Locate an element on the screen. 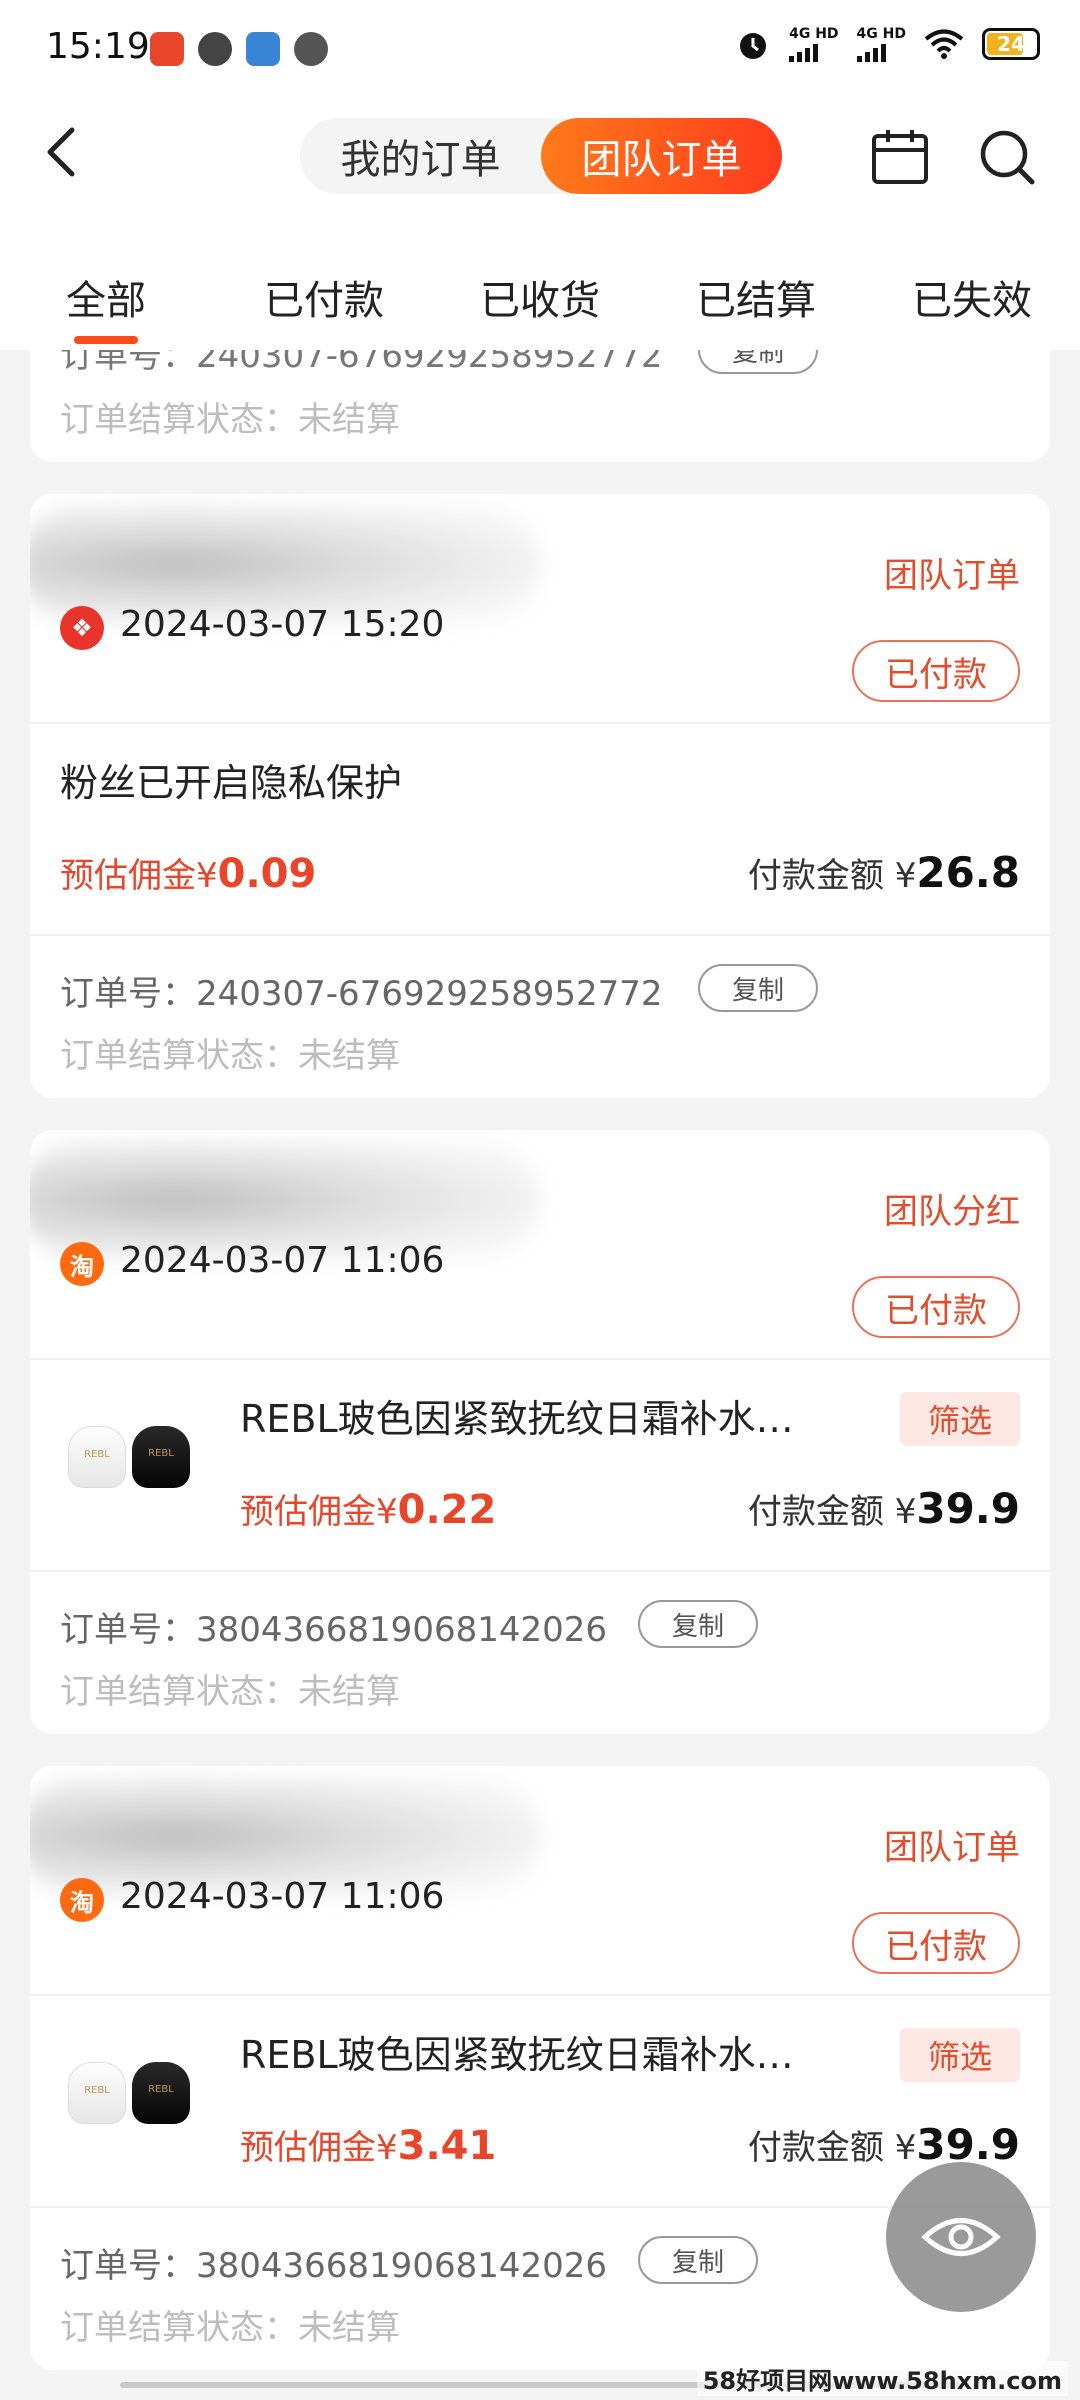 The height and width of the screenshot is (2400, 1080). status-right: 4G HD 4G HD 24 is located at coordinates (887, 44).